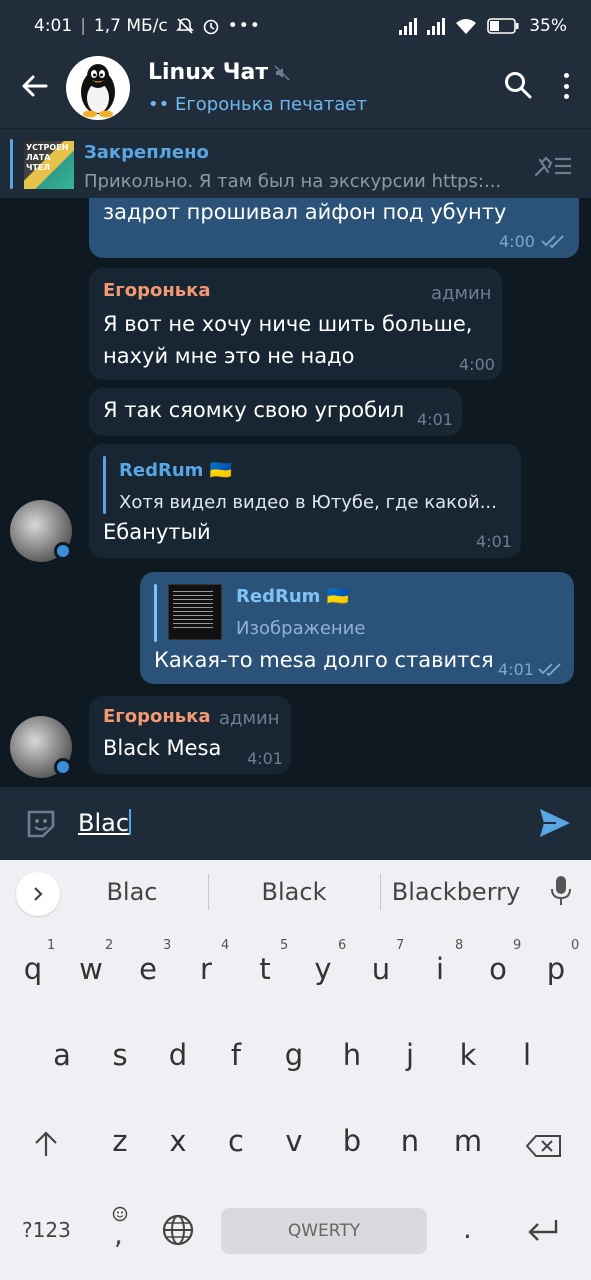  I want to click on key-y: y, so click(323, 969).